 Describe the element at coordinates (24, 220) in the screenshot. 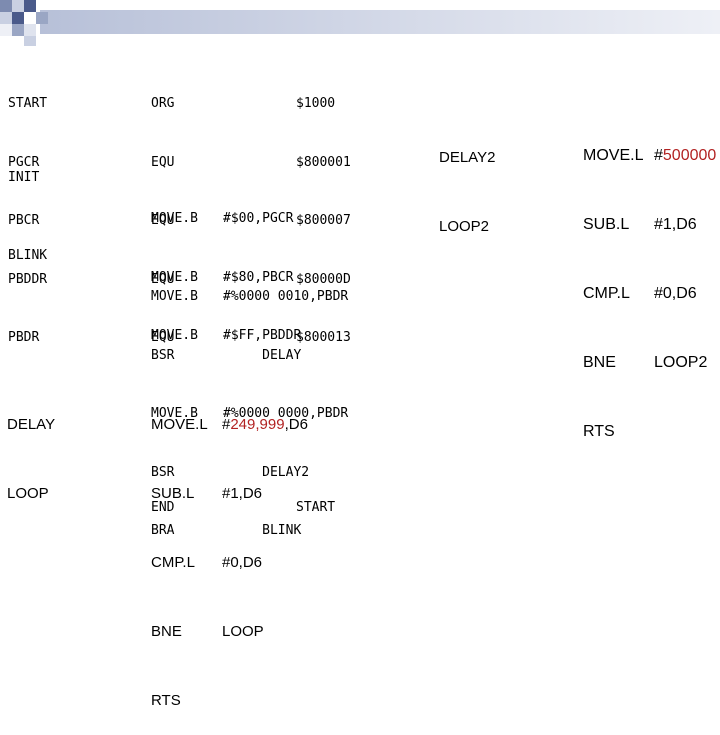

I see `code-label: PBCR` at that location.